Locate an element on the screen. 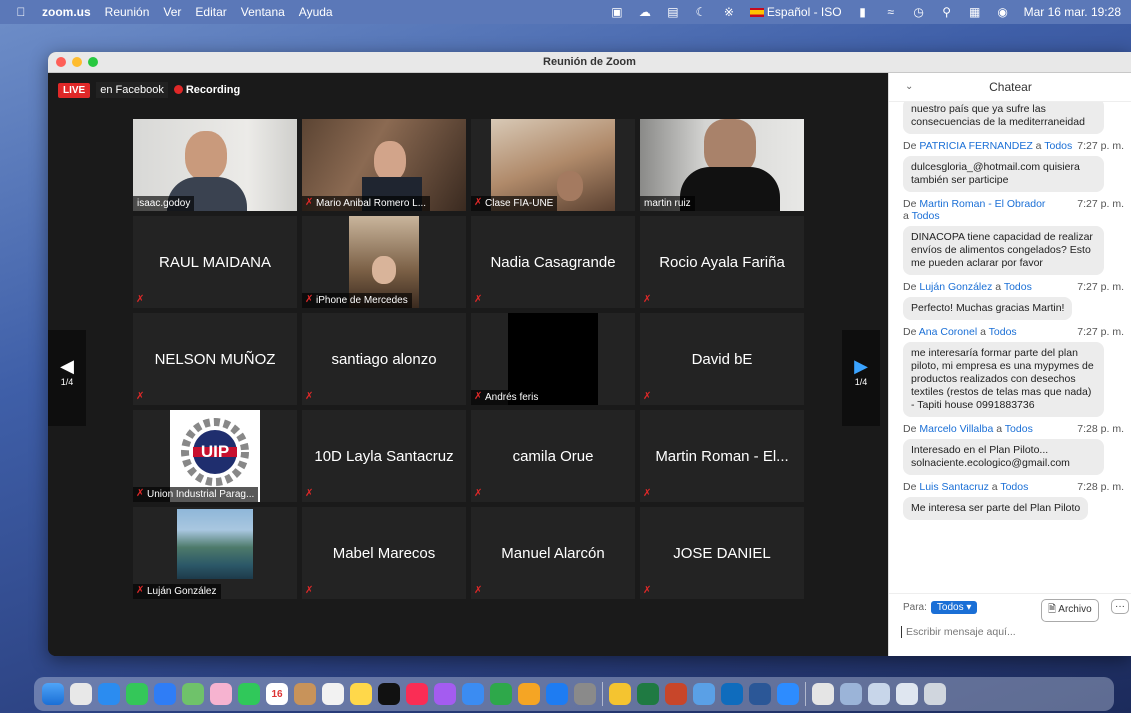 This screenshot has width=1131, height=713. zoom-window-button is located at coordinates (93, 62).